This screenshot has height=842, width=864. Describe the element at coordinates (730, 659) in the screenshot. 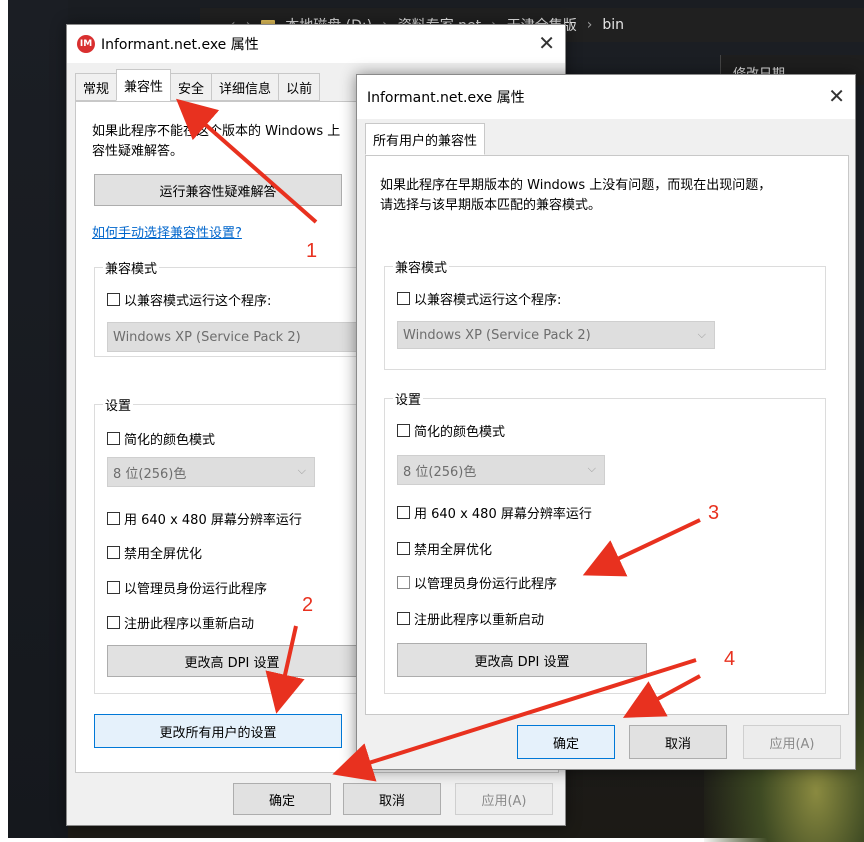

I see `annotation-number-4: 4` at that location.